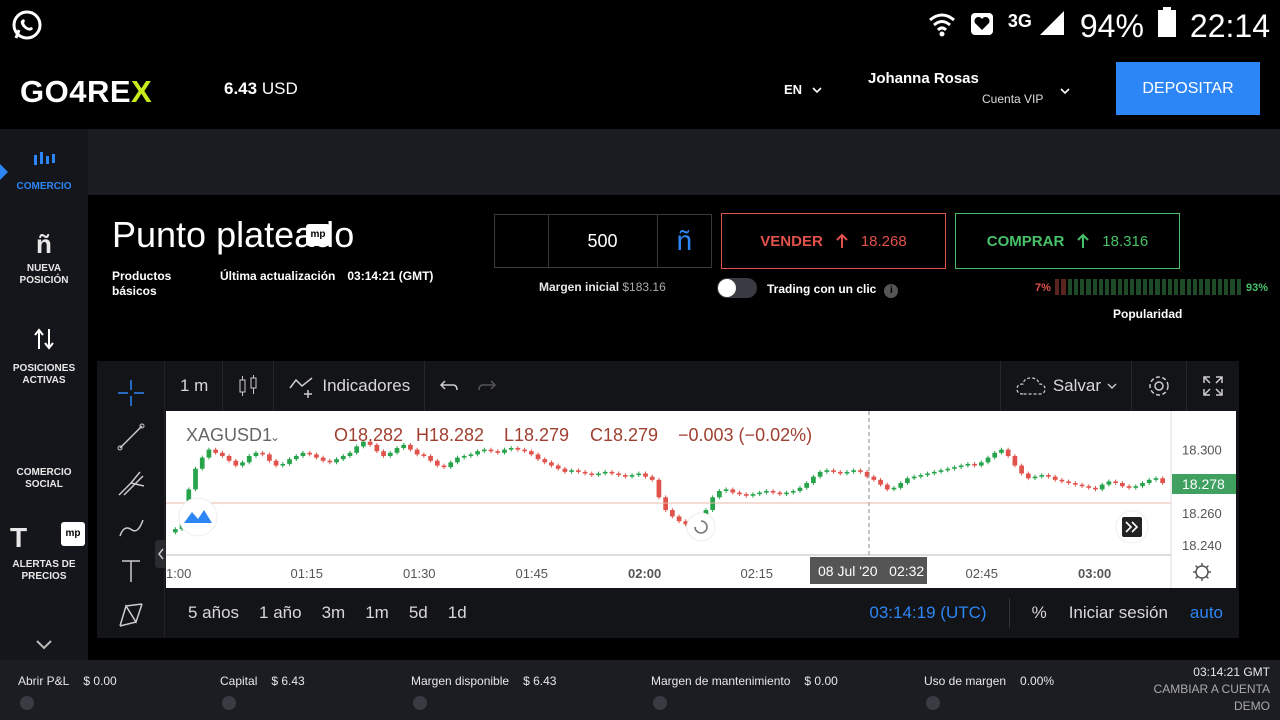  I want to click on y-tick-label: 18.260, so click(1202, 513).